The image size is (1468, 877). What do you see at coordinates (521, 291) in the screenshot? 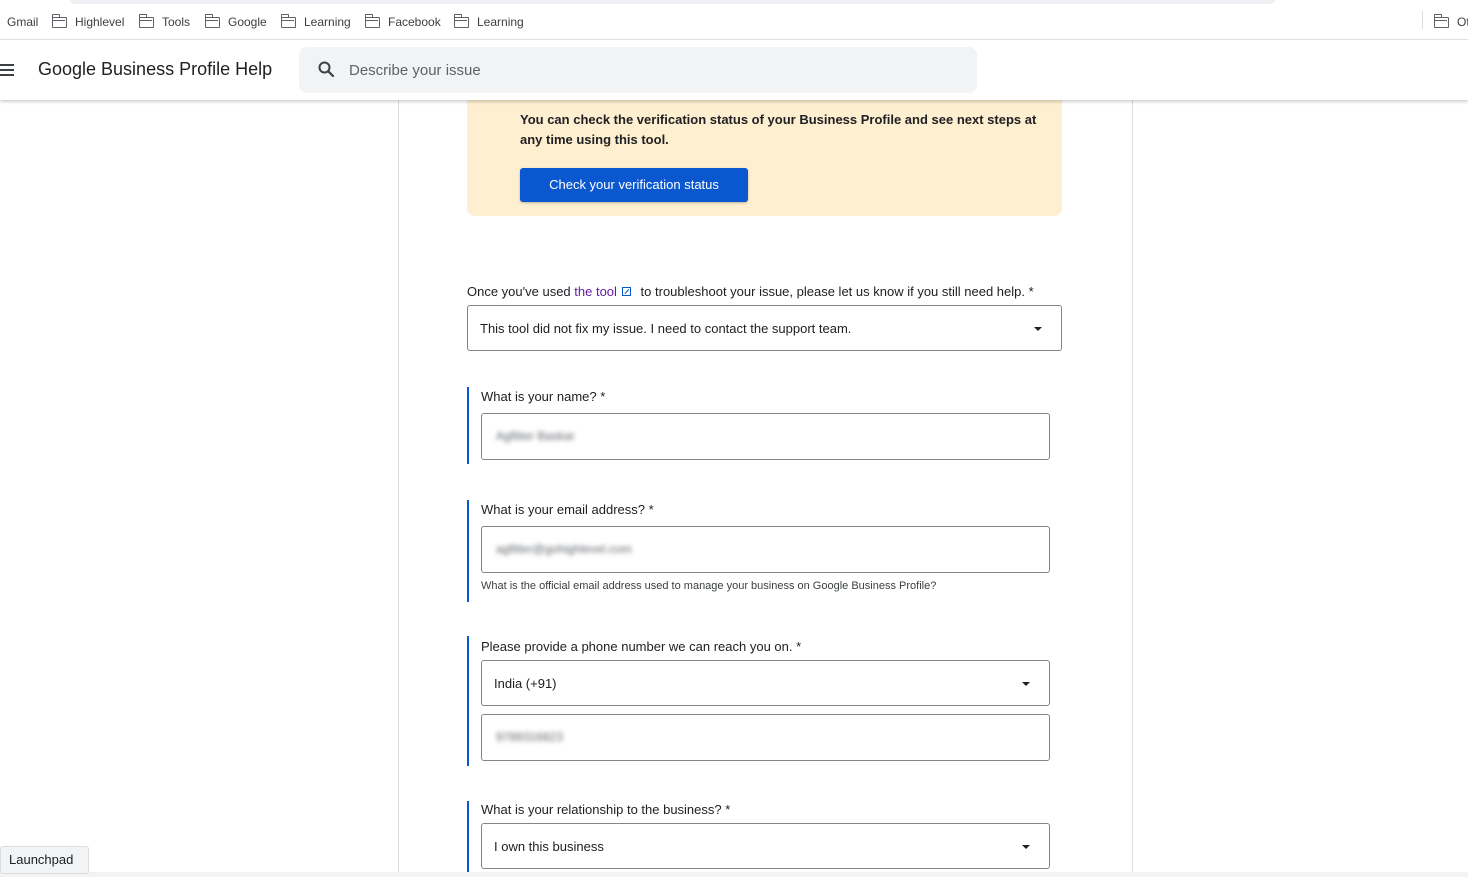
I see `tool-question-prefix: Once you've used` at bounding box center [521, 291].